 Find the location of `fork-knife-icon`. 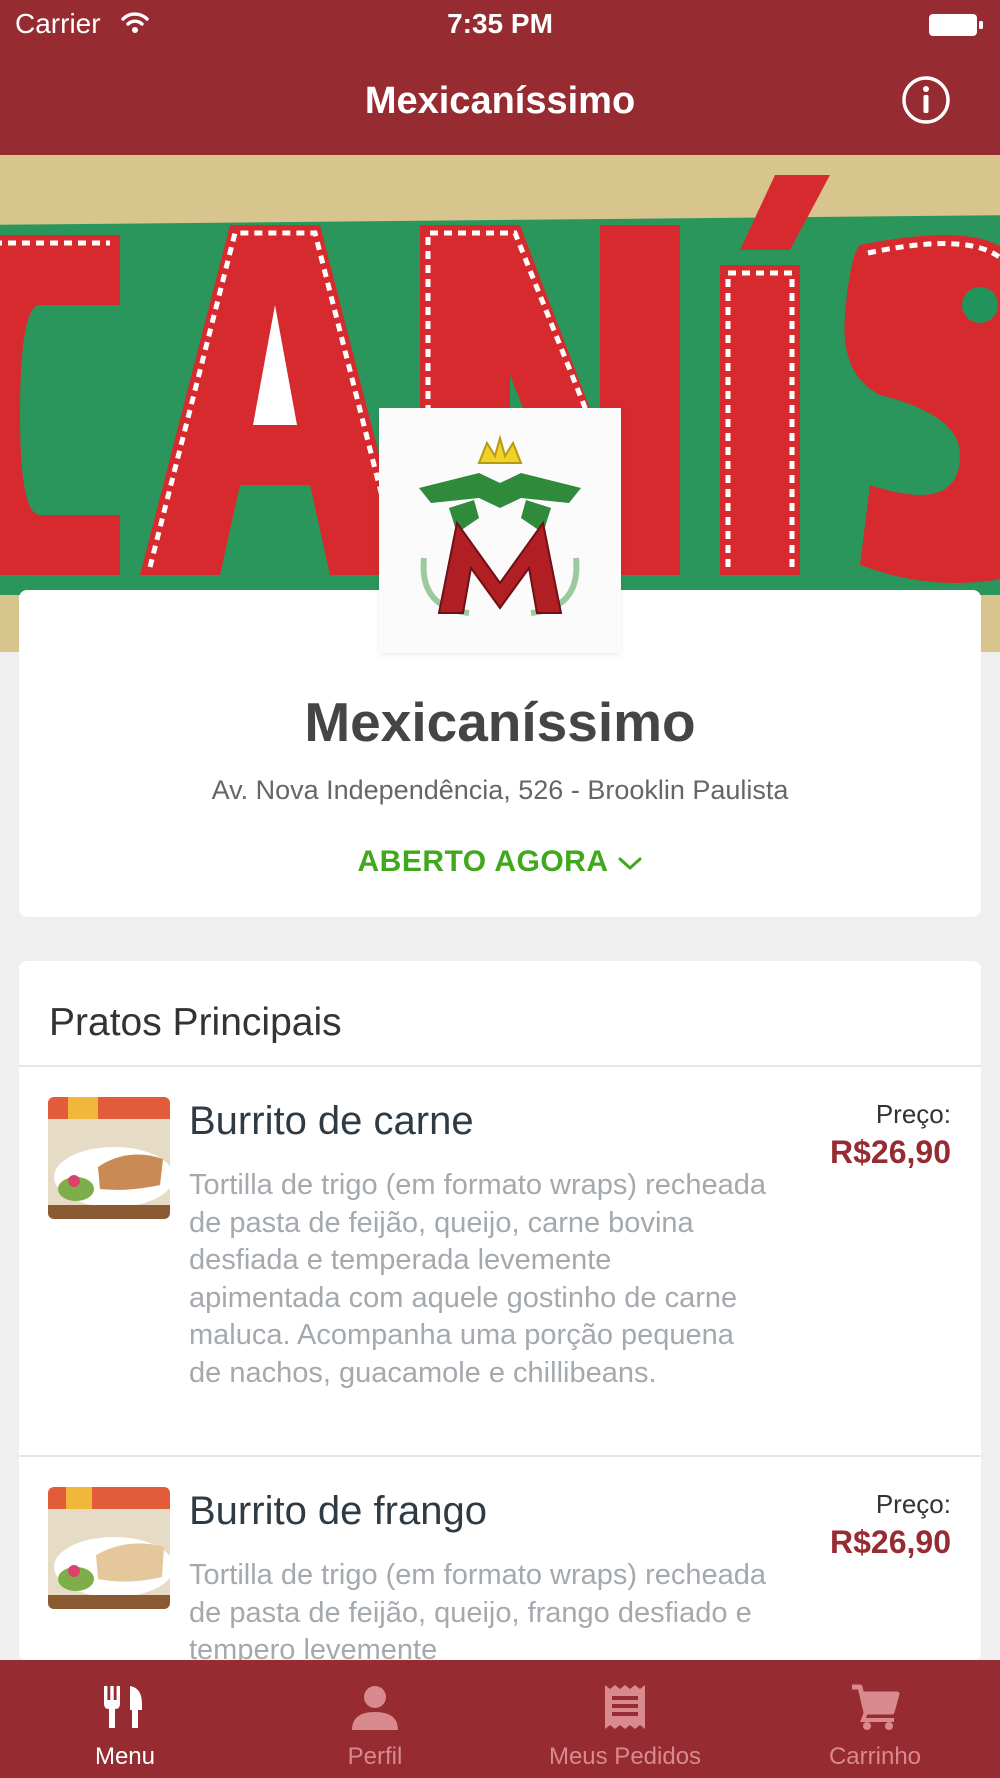

fork-knife-icon is located at coordinates (123, 1707).